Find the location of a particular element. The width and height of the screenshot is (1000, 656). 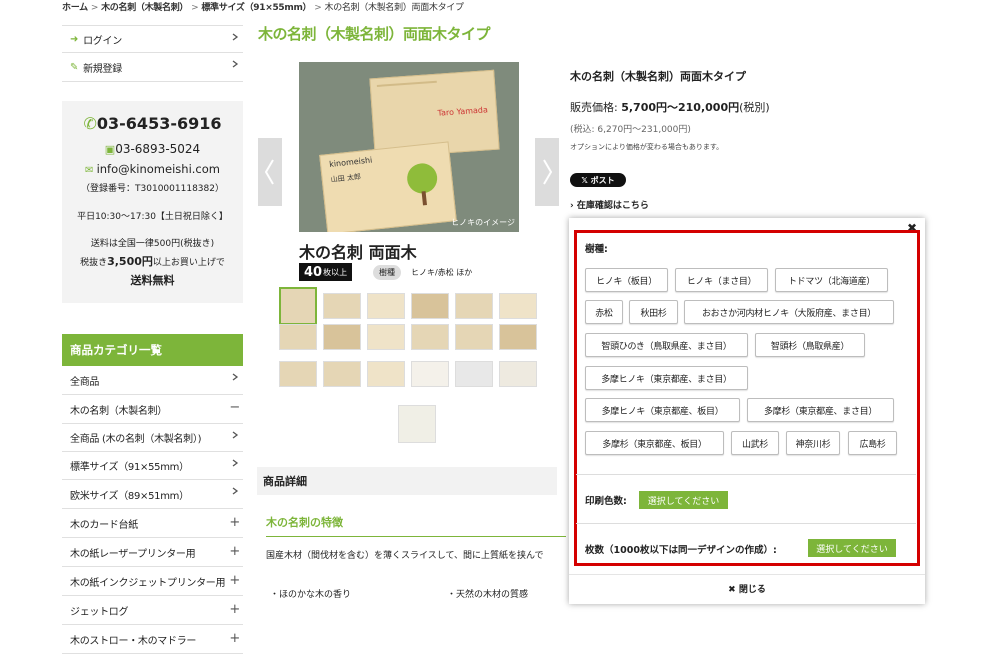

species-option: トドマツ（北海道産） is located at coordinates (831, 280).